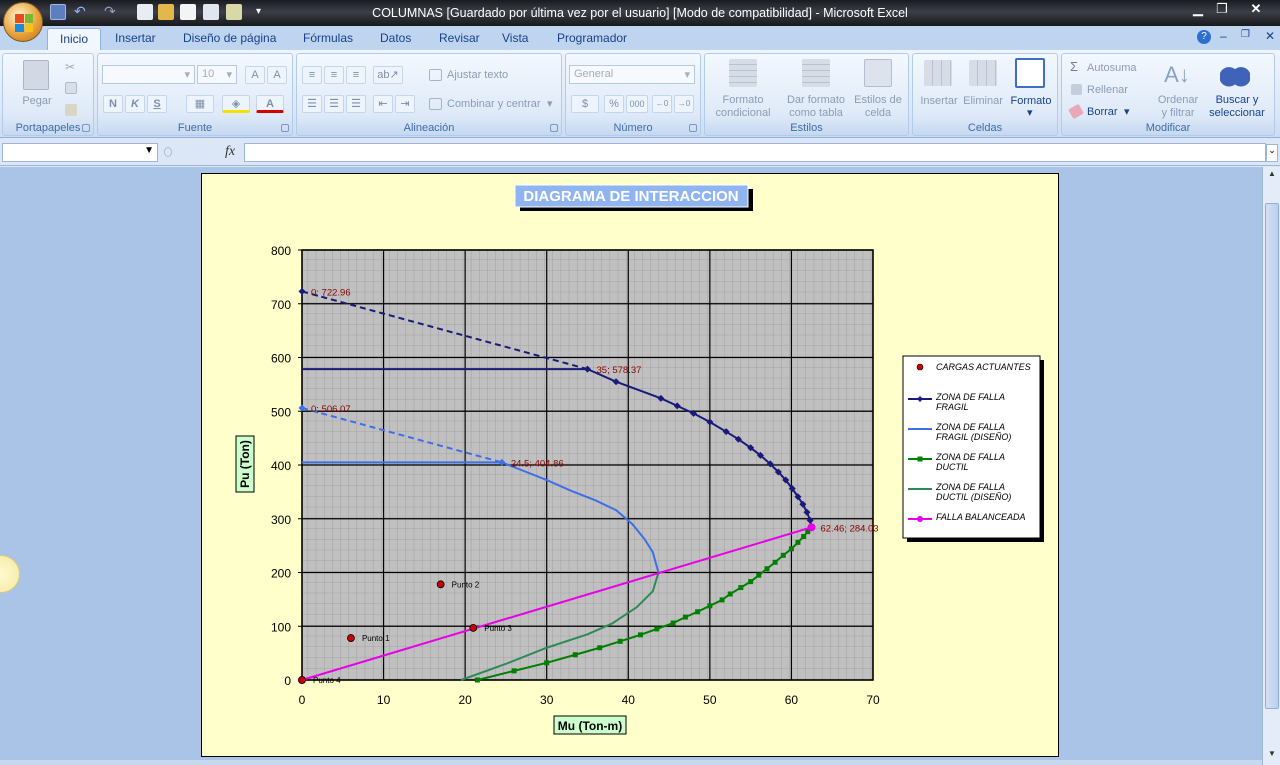 This screenshot has width=1280, height=765. What do you see at coordinates (312, 75) in the screenshot?
I see `align-top-button: ≡` at bounding box center [312, 75].